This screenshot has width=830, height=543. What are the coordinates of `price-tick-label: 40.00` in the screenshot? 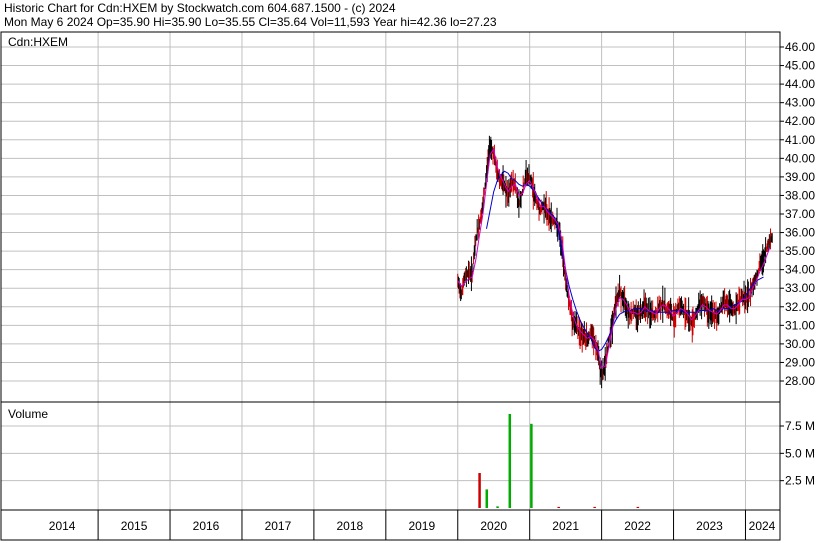 It's located at (800, 158).